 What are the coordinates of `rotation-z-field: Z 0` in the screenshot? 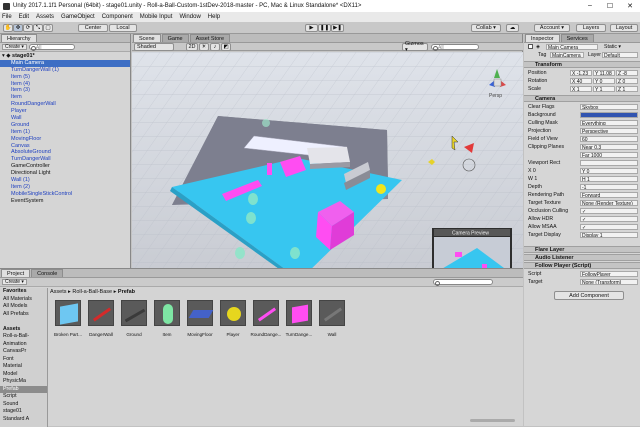 It's located at (627, 81).